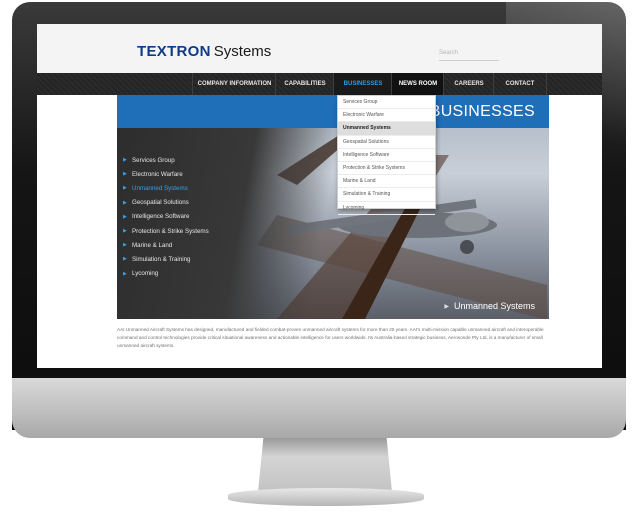 This screenshot has width=636, height=519. Describe the element at coordinates (325, 465) in the screenshot. I see `monitor-stand` at that location.